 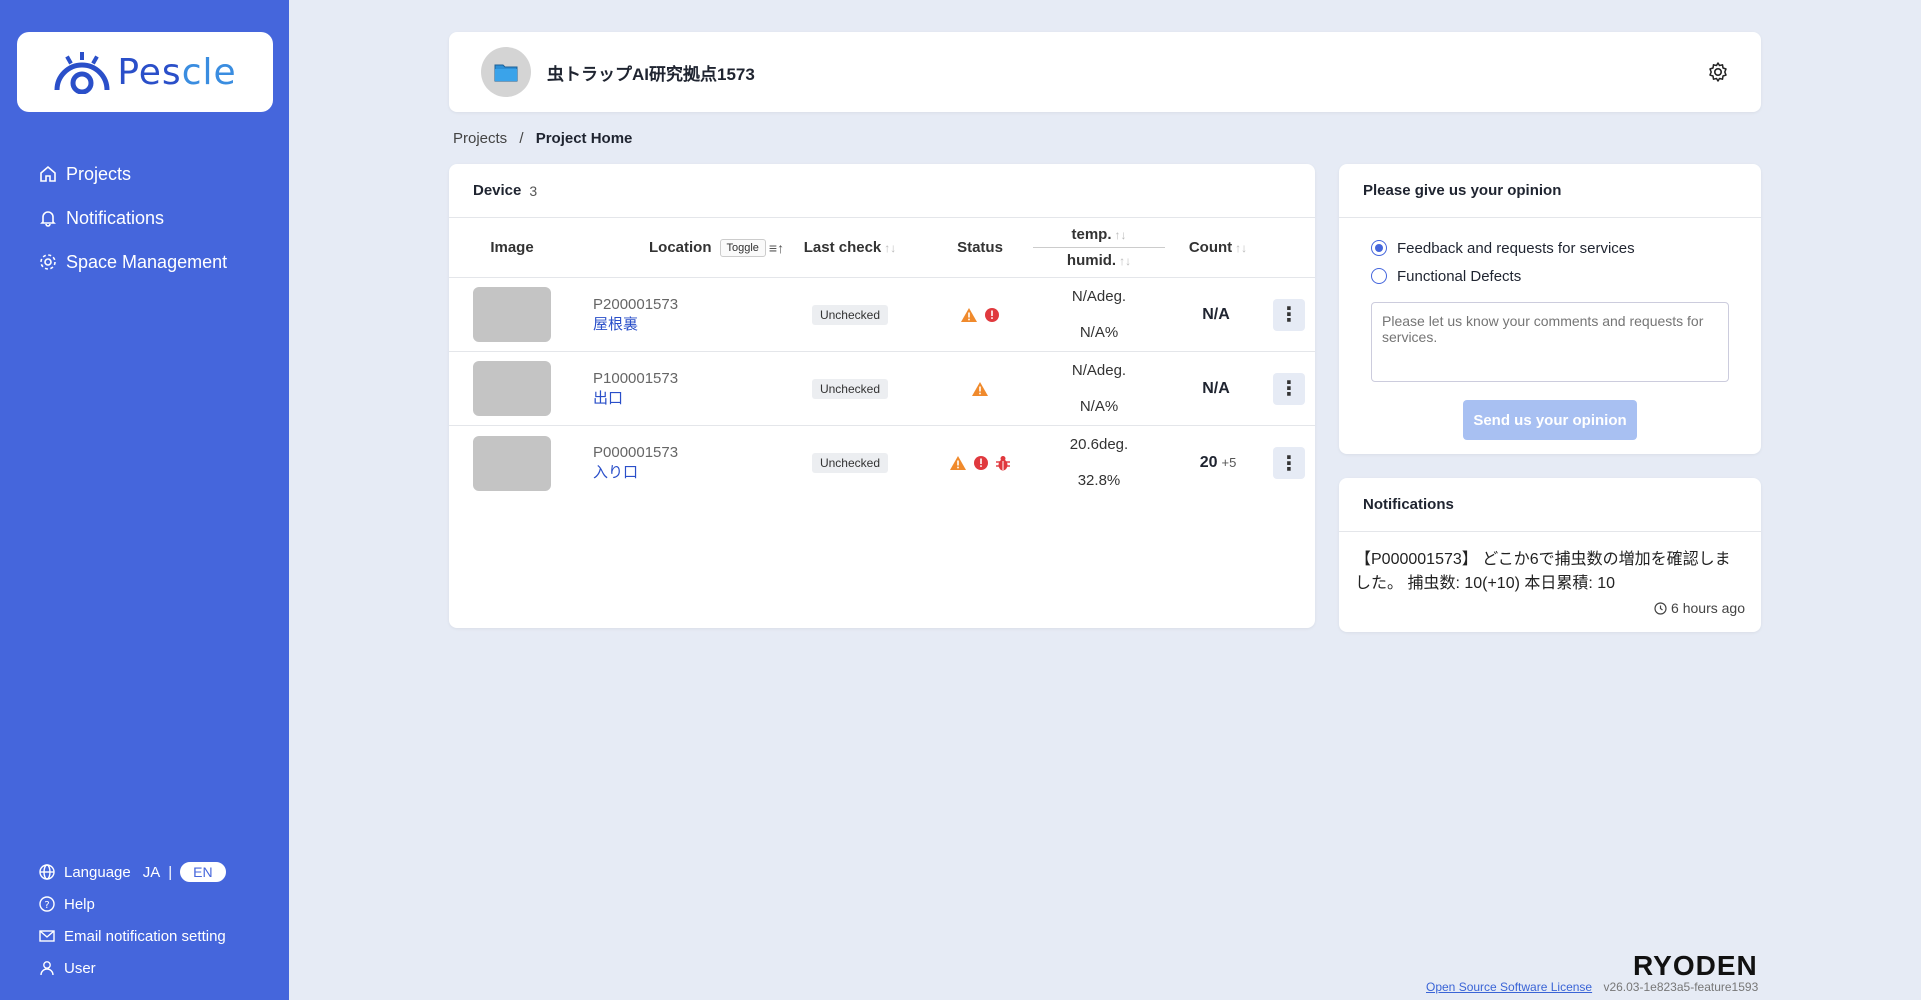 What do you see at coordinates (636, 304) in the screenshot?
I see `device-id: P200001573` at bounding box center [636, 304].